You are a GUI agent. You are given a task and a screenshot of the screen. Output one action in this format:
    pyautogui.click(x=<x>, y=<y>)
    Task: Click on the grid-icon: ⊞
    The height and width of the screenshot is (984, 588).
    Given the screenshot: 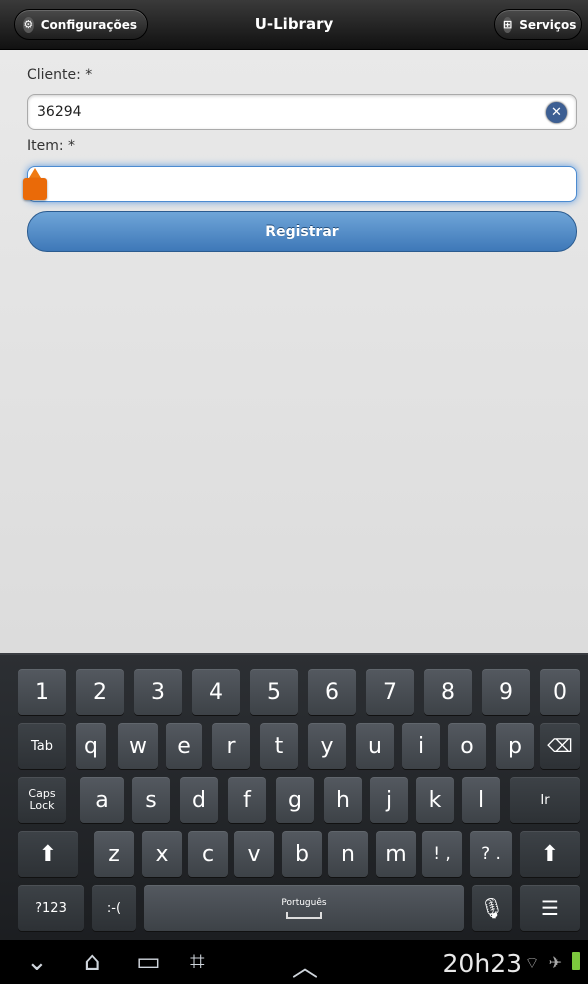 What is the action you would take?
    pyautogui.click(x=508, y=24)
    